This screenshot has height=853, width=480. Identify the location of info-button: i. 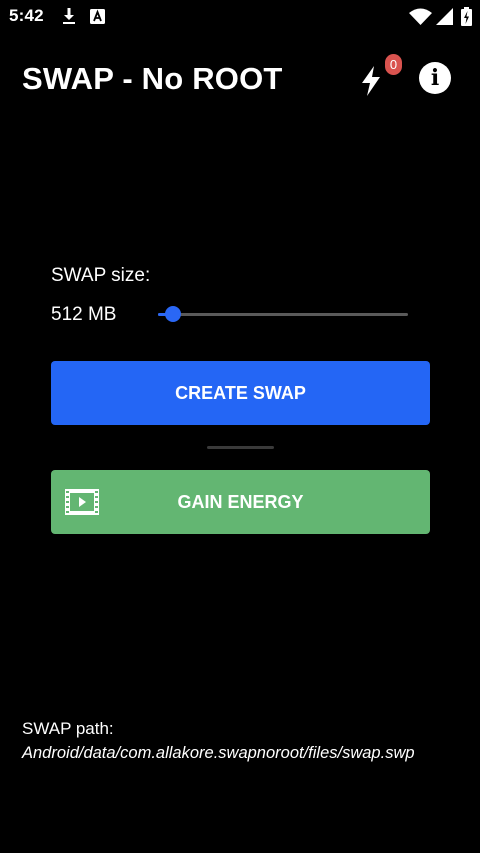
(435, 78).